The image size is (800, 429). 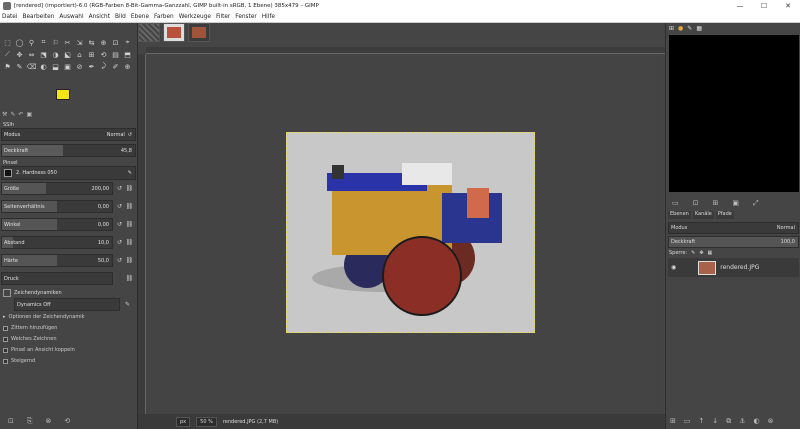 What do you see at coordinates (701, 253) in the screenshot?
I see `lock-position-icon: ✥` at bounding box center [701, 253].